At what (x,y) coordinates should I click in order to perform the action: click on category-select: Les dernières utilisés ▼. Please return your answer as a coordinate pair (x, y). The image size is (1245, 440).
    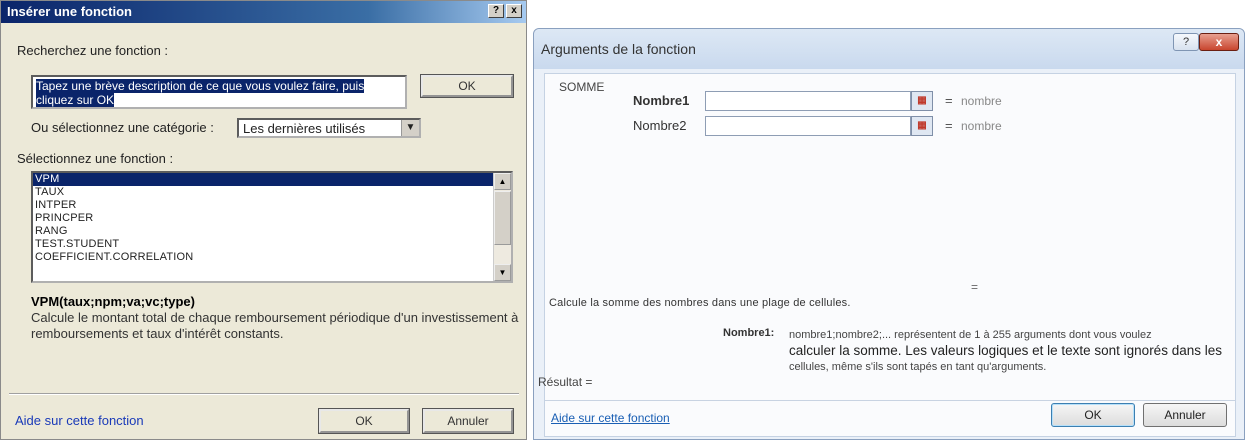
    Looking at the image, I should click on (329, 128).